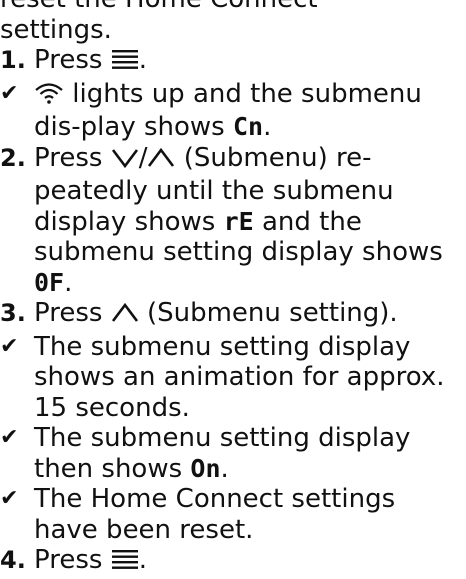 This screenshot has width=466, height=579. Describe the element at coordinates (13, 60) in the screenshot. I see `step-number: 1.` at that location.